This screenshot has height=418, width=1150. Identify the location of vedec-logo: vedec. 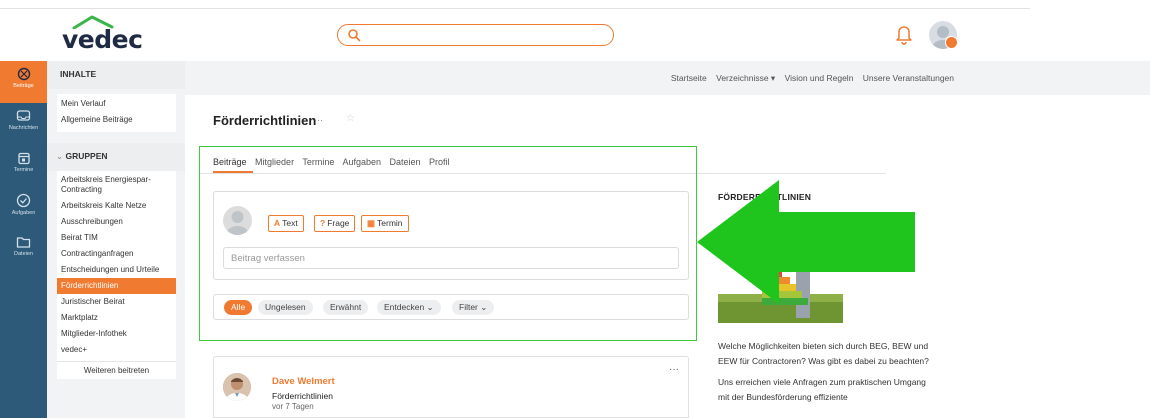
(107, 36).